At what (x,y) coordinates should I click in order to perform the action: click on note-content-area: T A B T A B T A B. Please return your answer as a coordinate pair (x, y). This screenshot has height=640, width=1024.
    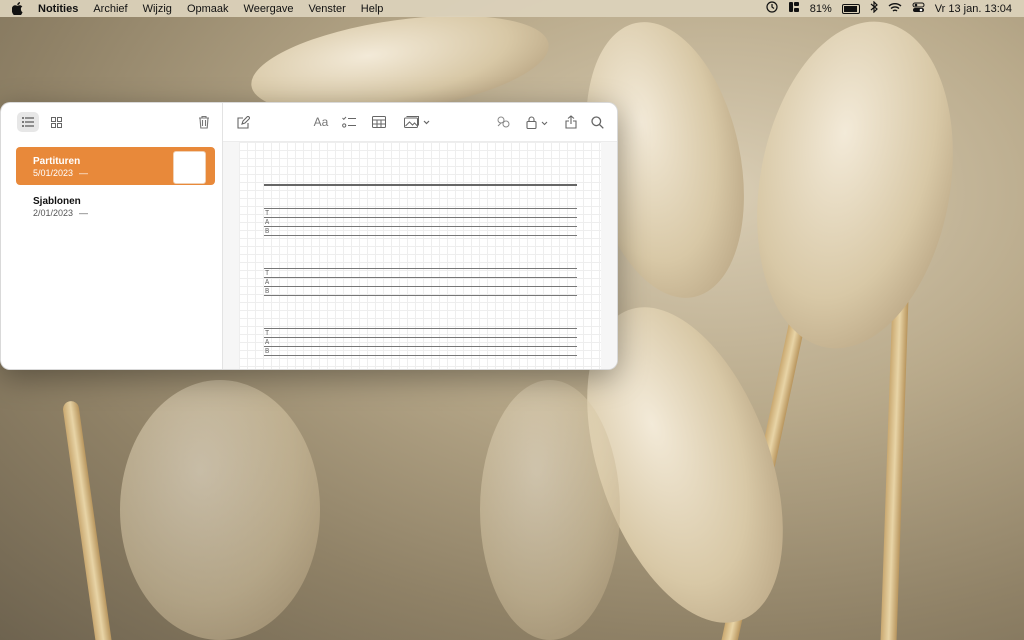
    Looking at the image, I should click on (420, 255).